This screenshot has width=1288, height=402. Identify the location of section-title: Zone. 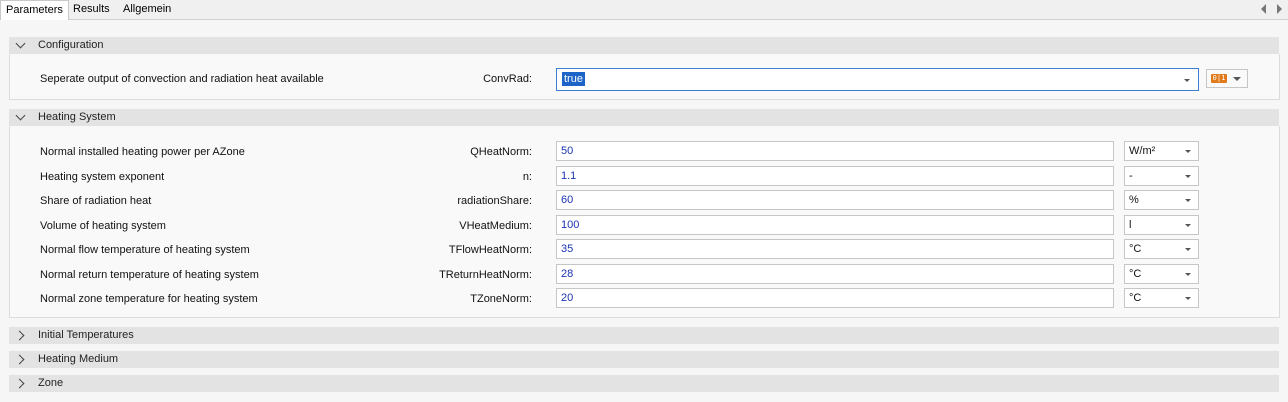
(51, 383).